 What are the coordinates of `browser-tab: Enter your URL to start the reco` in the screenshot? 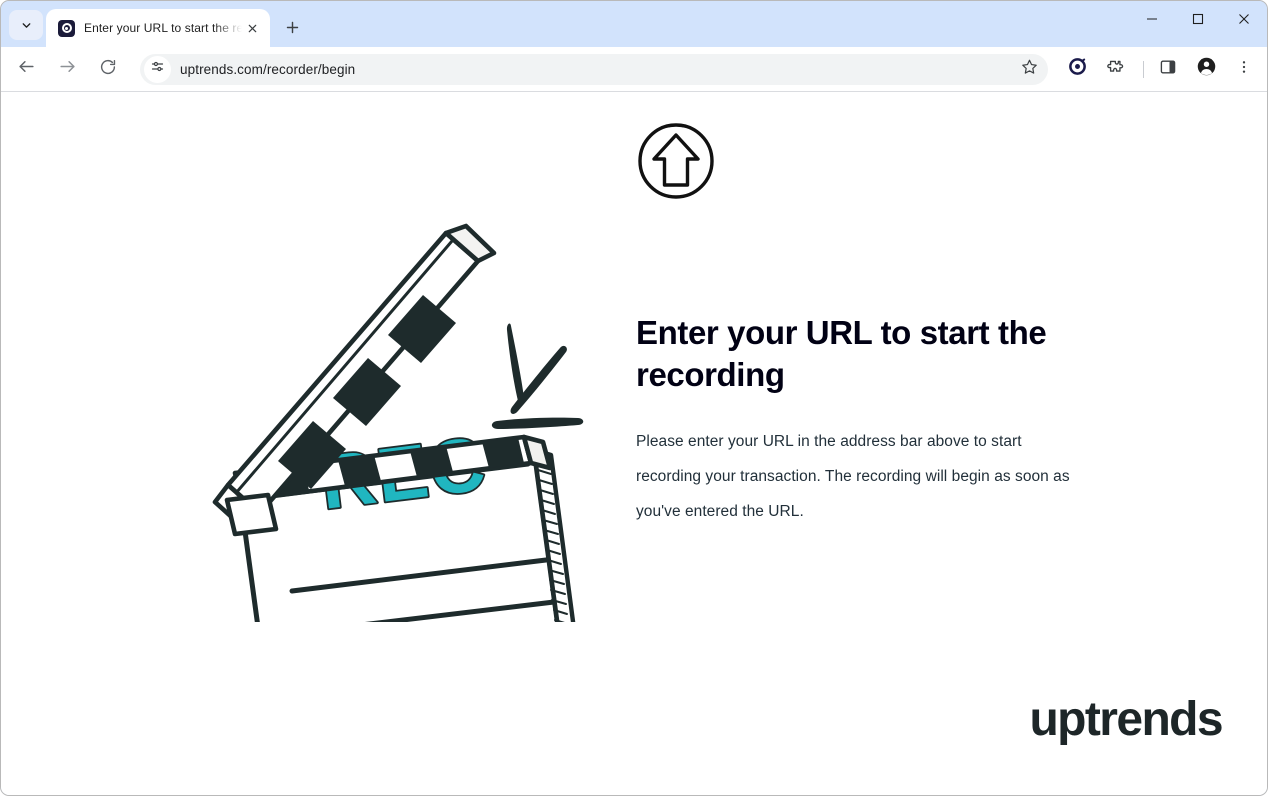 It's located at (158, 28).